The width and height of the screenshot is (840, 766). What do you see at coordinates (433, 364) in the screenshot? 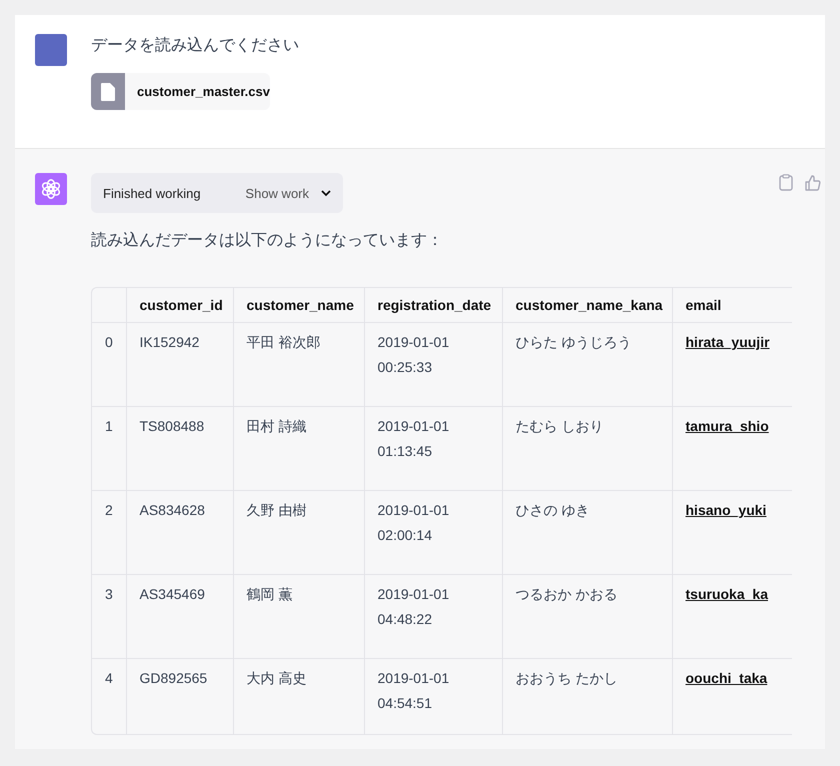
I see `table-cell: 2019-01-01 00:25:33` at bounding box center [433, 364].